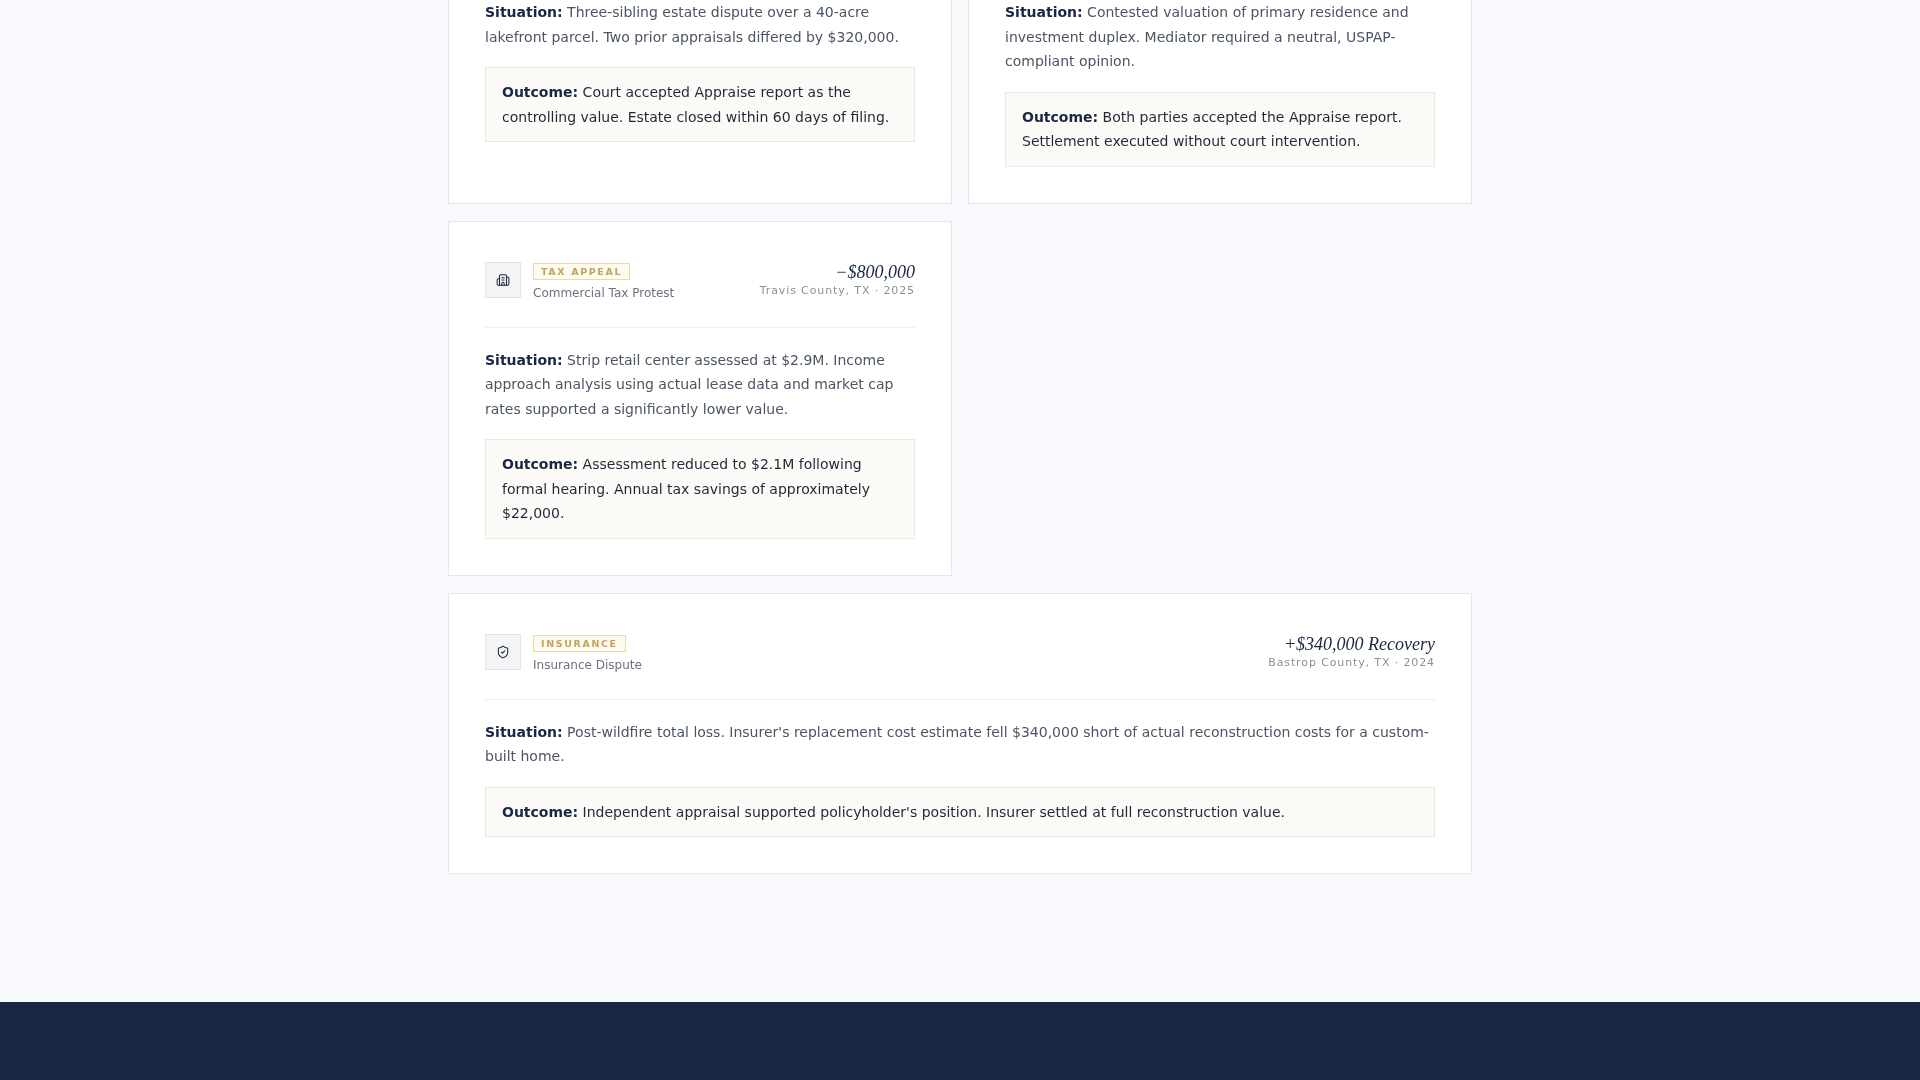 This screenshot has width=1920, height=1080. Describe the element at coordinates (1359, 643) in the screenshot. I see `amount-text: +$340,000 Recovery` at that location.